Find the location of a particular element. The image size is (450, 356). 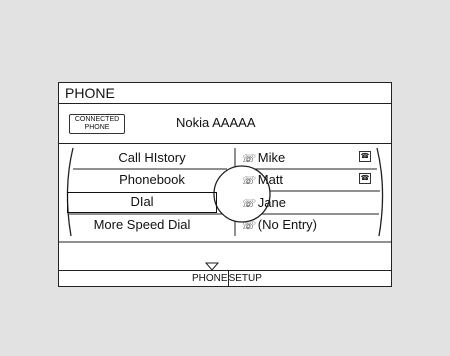

connected-phone-row: CONNECTED PHONE Nokia AAAAA is located at coordinates (225, 124).